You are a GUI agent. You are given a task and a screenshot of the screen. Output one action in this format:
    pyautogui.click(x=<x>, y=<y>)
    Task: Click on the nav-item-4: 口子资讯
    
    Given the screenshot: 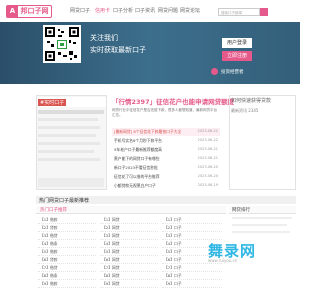 What is the action you would take?
    pyautogui.click(x=145, y=10)
    